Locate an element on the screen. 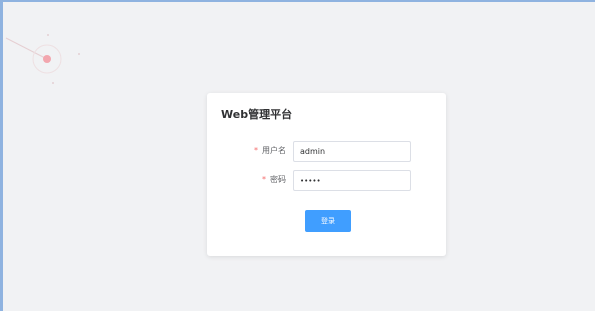 The image size is (595, 311). password-label: * 密码 is located at coordinates (274, 179).